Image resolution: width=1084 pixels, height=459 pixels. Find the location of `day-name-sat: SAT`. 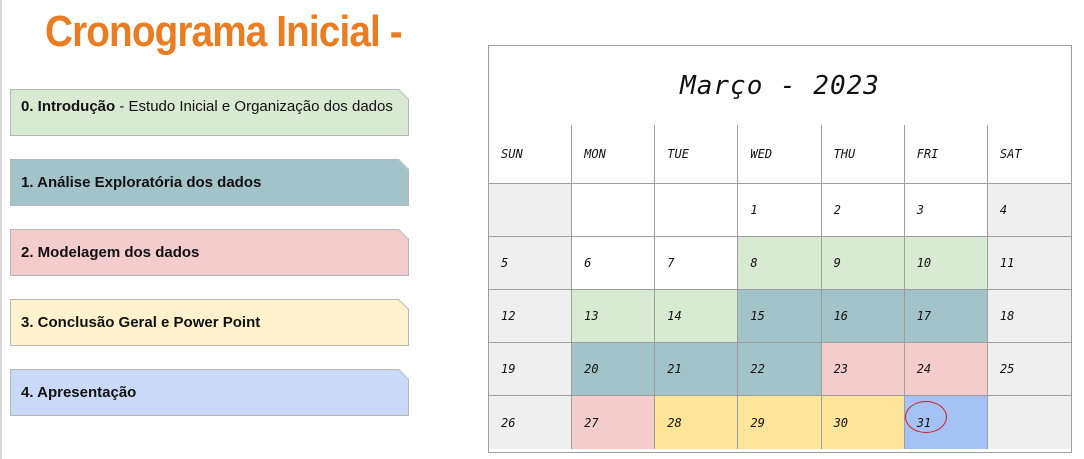

day-name-sat: SAT is located at coordinates (1029, 154).